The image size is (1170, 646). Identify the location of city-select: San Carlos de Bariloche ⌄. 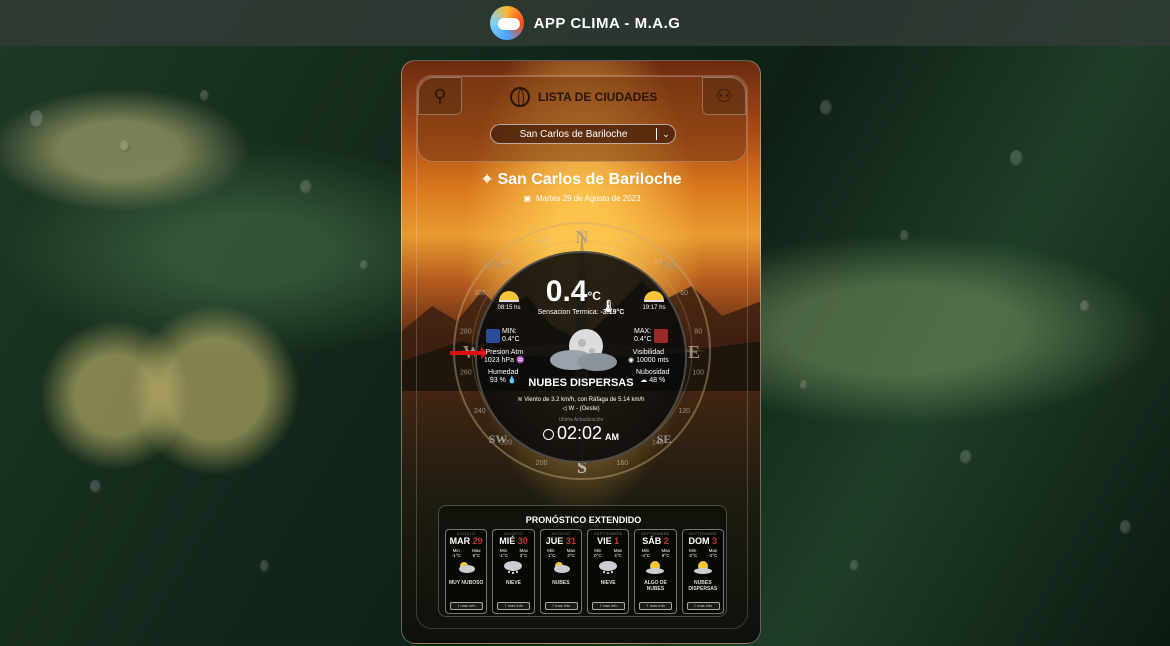
(583, 134).